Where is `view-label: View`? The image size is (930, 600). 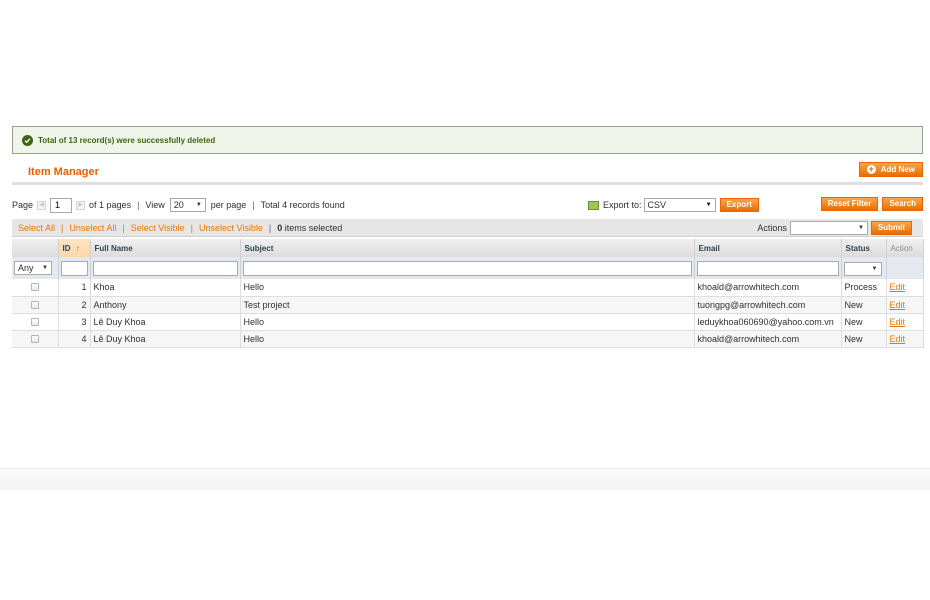
view-label: View is located at coordinates (155, 205).